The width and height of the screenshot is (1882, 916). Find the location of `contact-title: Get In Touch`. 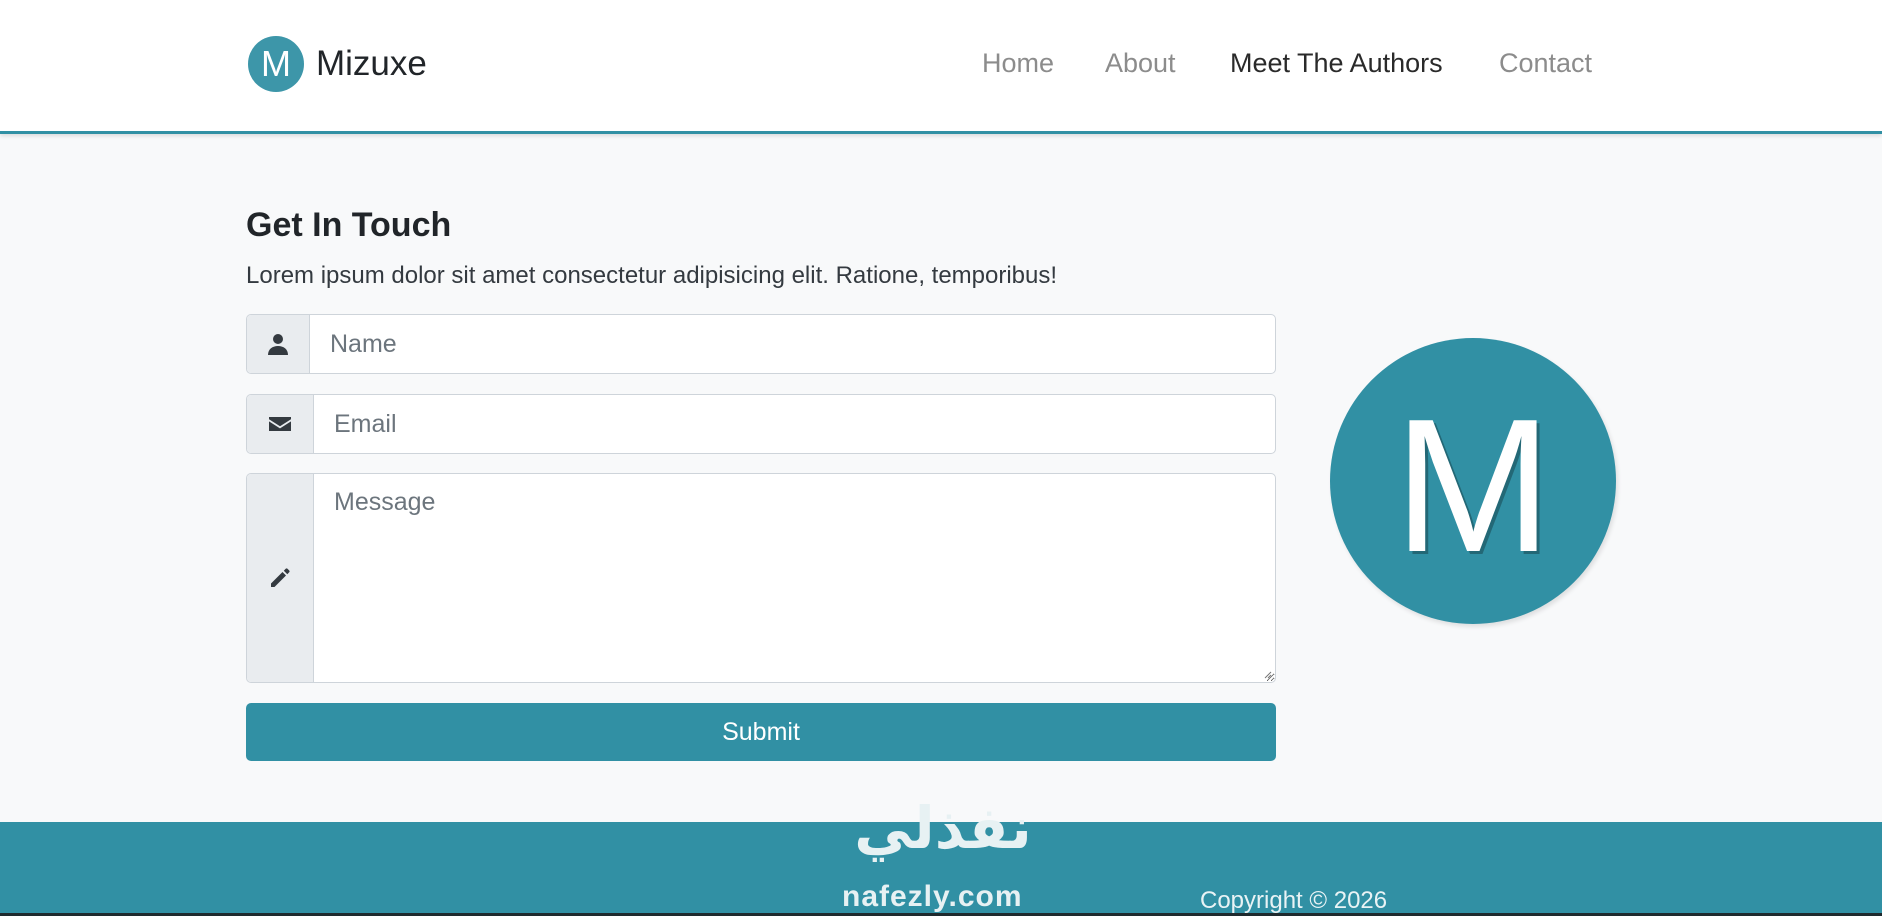

contact-title: Get In Touch is located at coordinates (349, 225).